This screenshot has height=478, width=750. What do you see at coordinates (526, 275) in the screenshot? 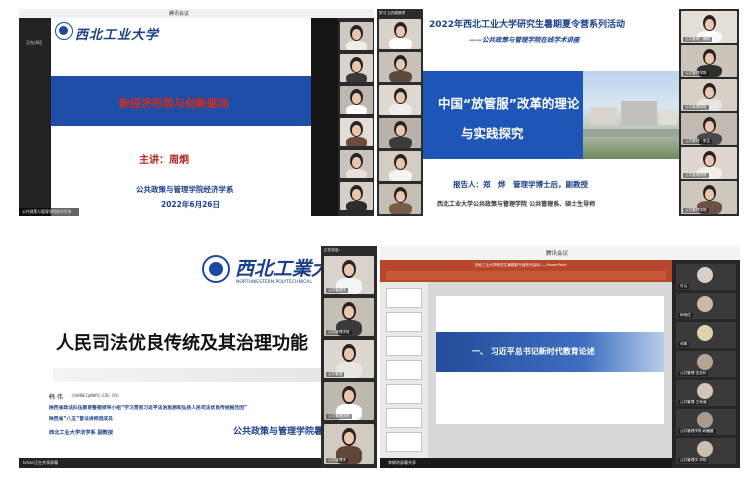
I see `ribbon-tools` at bounding box center [526, 275].